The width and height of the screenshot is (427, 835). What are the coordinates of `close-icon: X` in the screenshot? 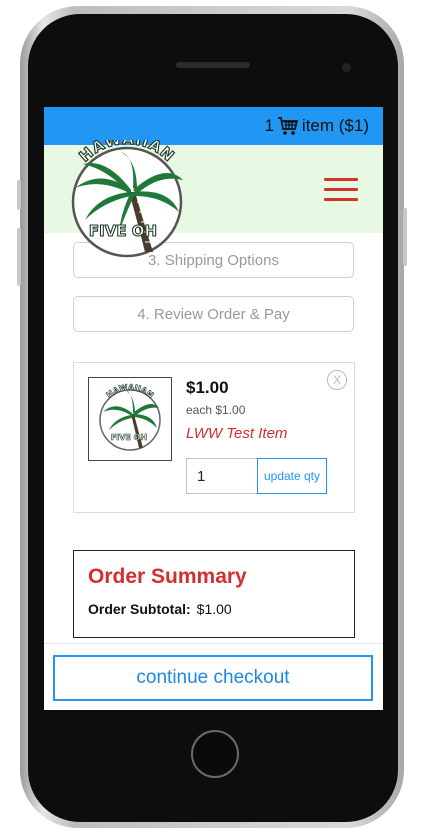 It's located at (337, 380).